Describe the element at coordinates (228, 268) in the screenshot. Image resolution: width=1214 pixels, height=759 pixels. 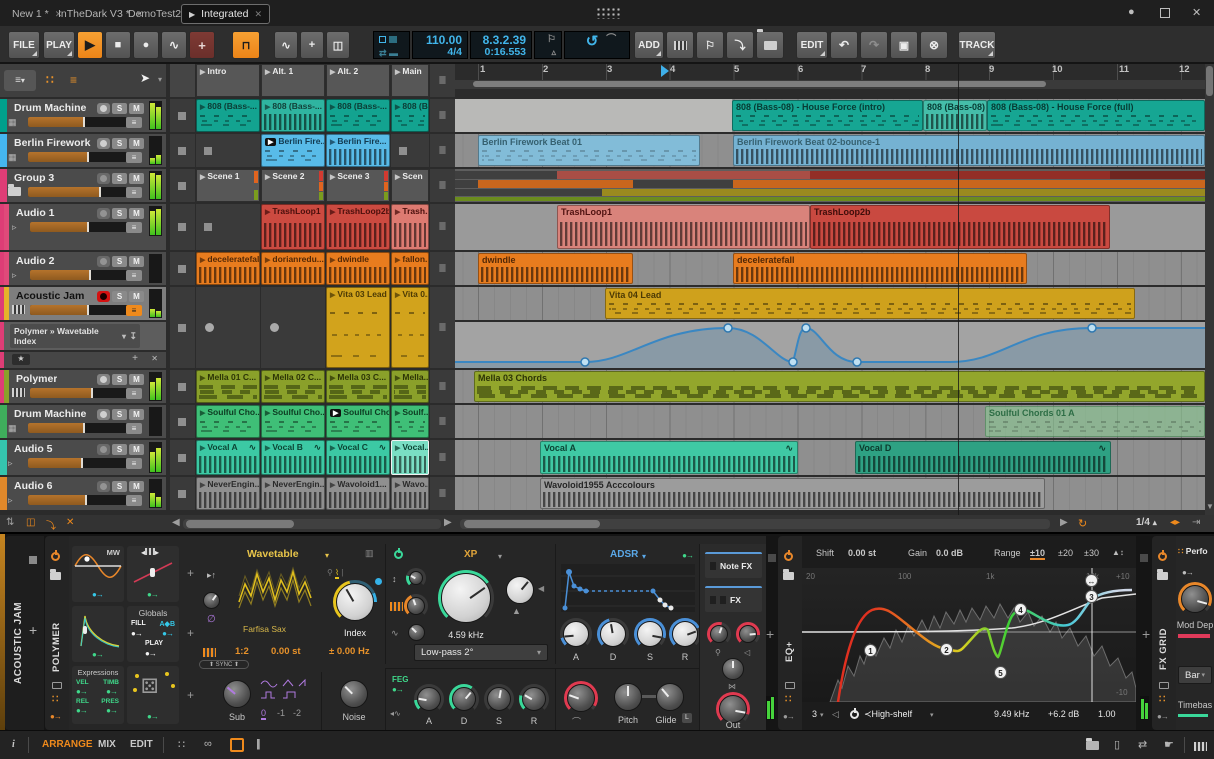
I see `clip-slot: ▶ deceleratefall` at that location.